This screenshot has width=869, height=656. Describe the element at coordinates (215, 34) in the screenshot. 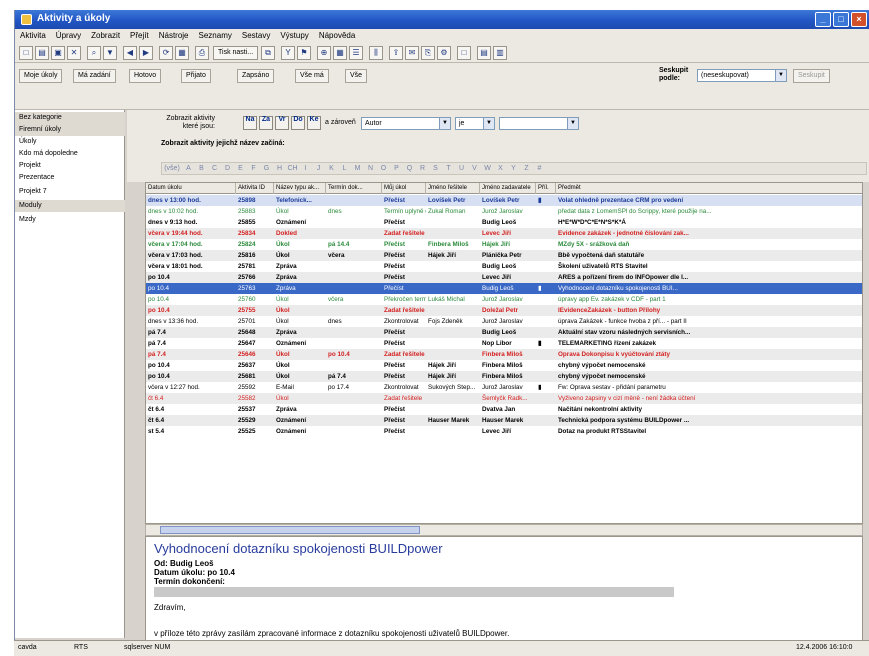

I see `menu-item-5: Seznamy` at that location.